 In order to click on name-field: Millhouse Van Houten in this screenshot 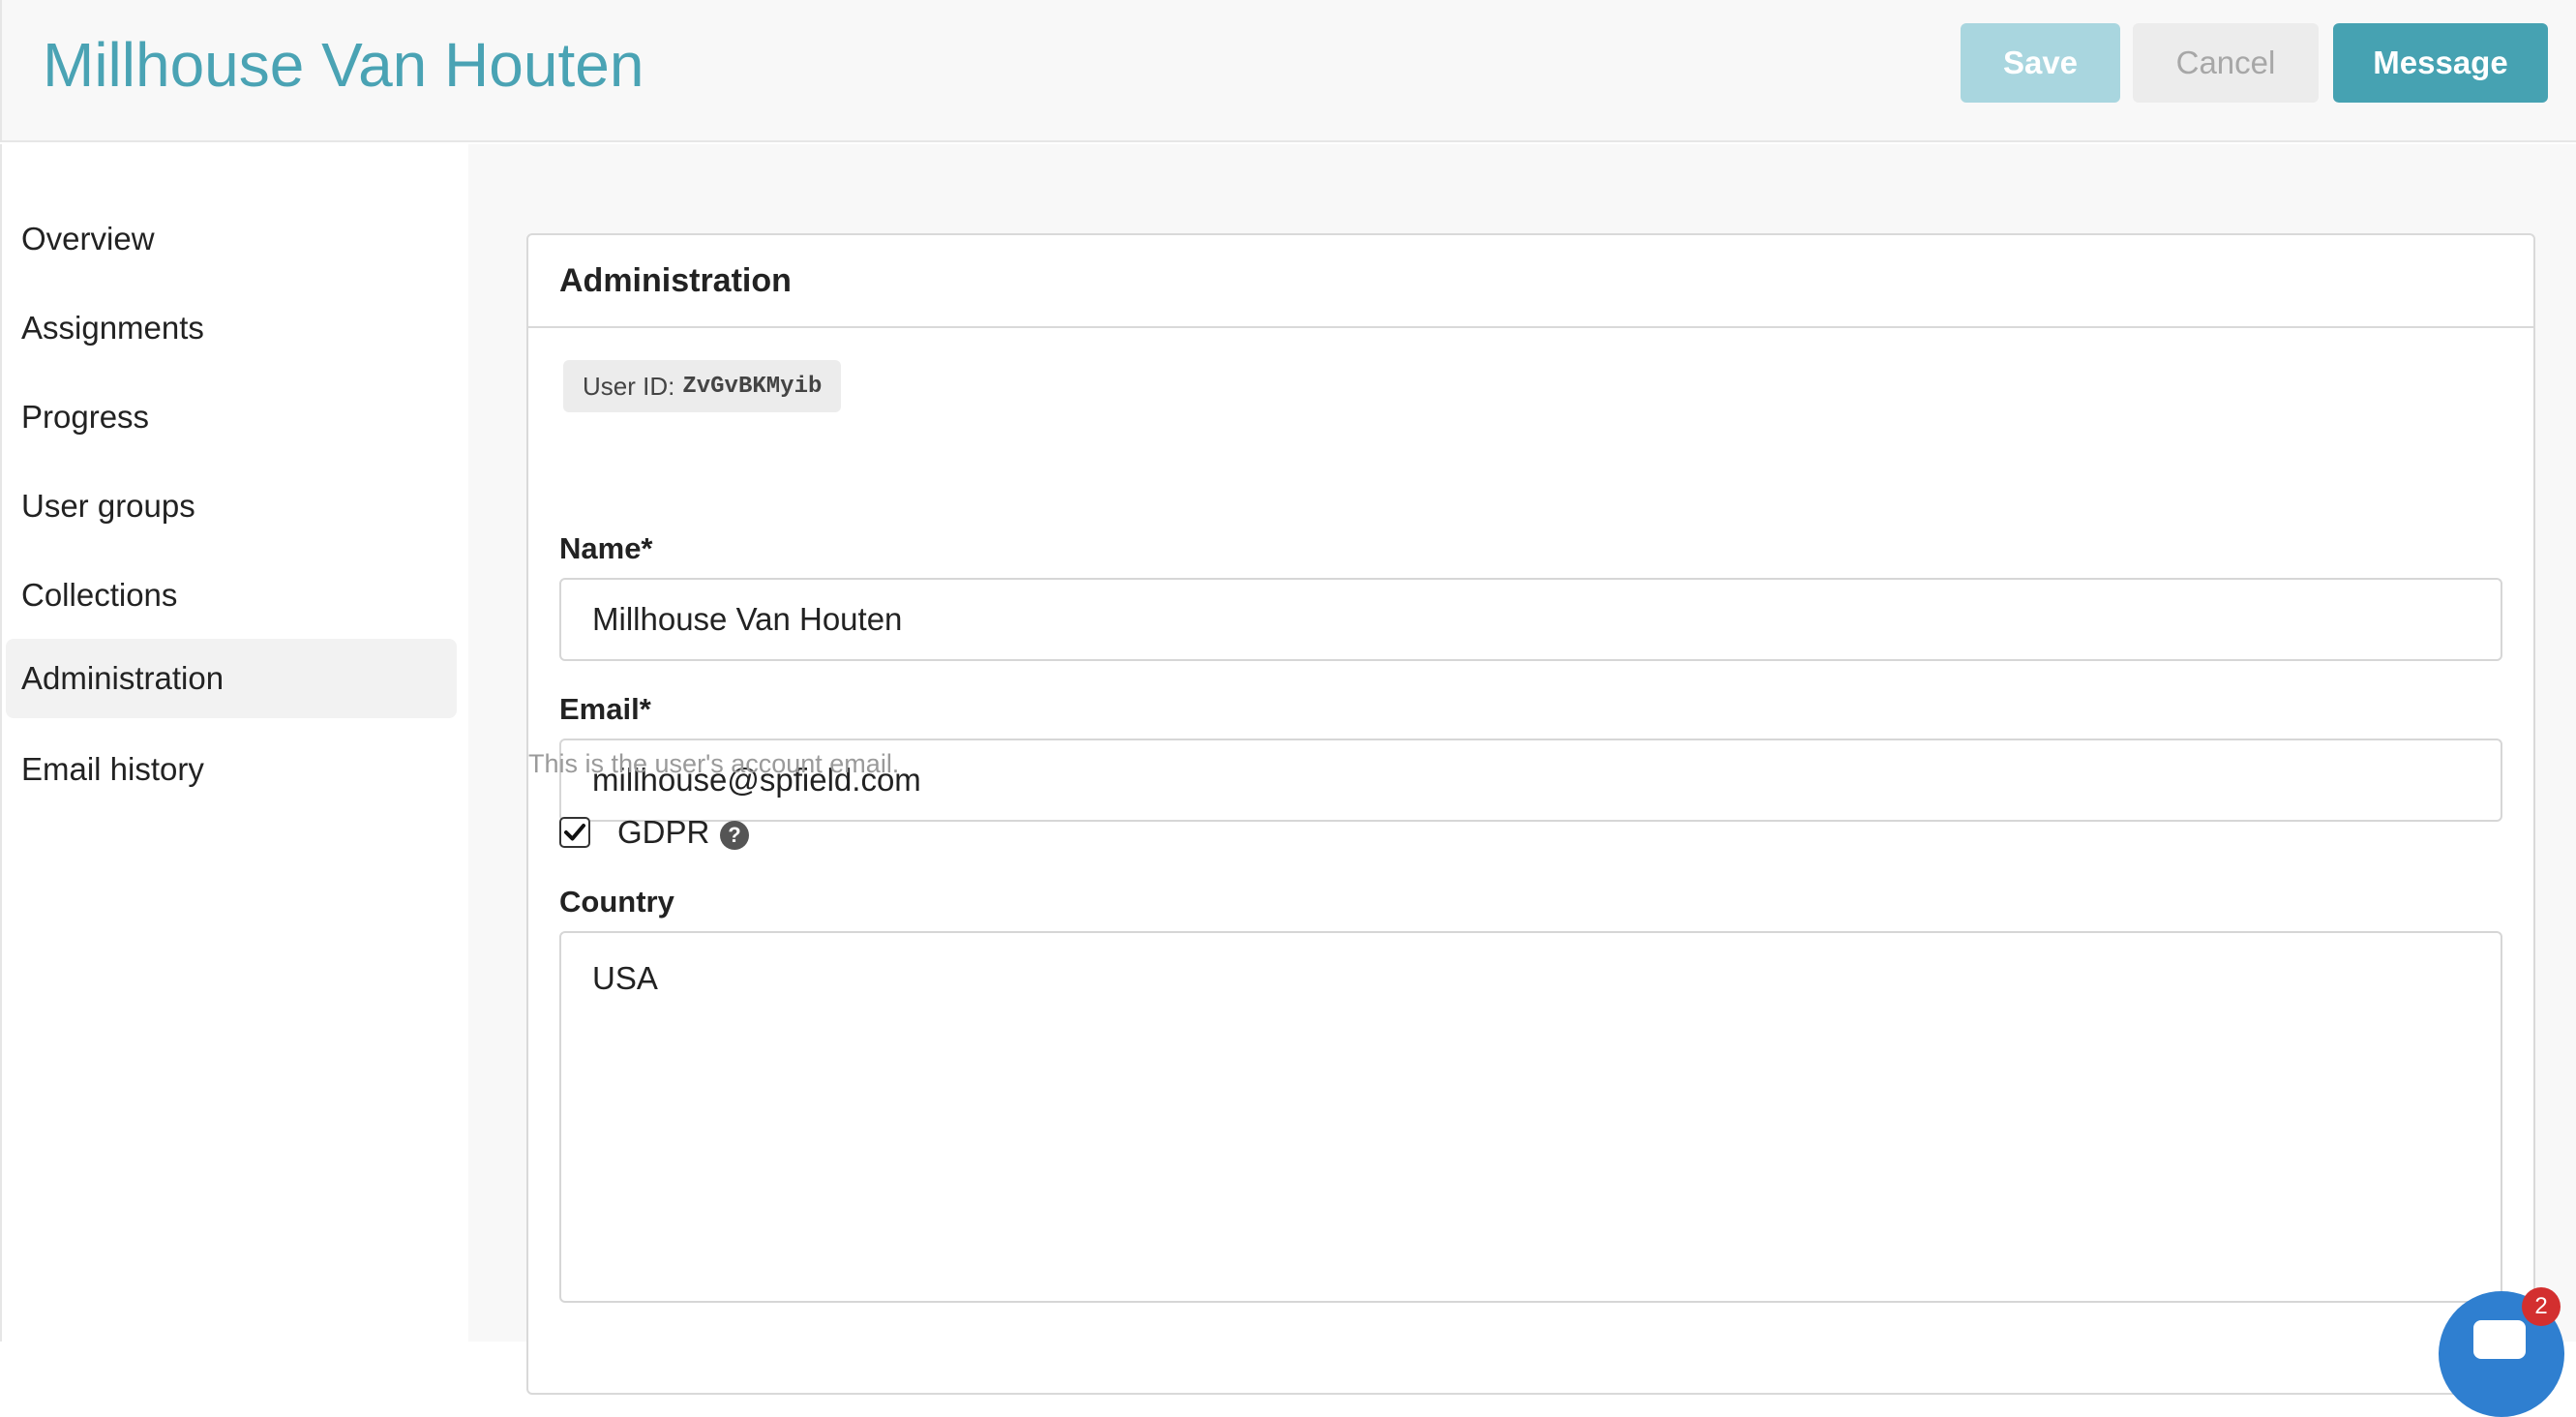, I will do `click(1530, 619)`.